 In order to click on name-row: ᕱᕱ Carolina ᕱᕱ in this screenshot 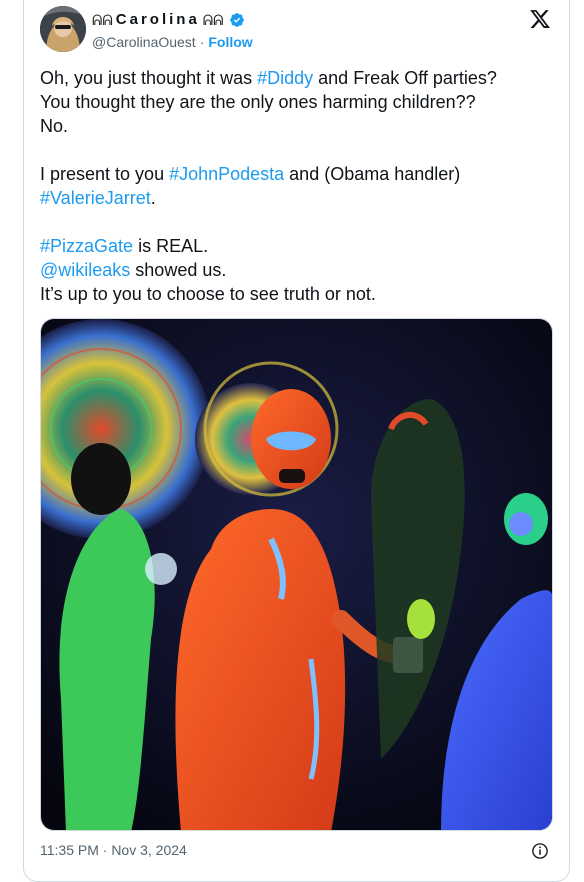, I will do `click(168, 19)`.